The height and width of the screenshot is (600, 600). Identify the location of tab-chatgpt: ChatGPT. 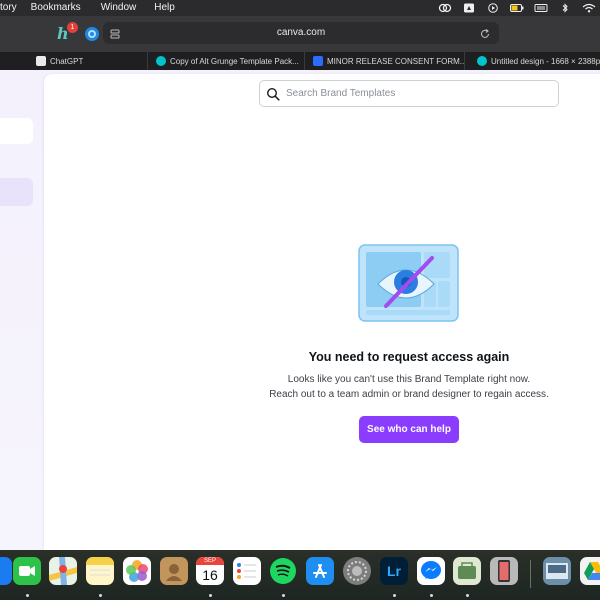
(74, 61).